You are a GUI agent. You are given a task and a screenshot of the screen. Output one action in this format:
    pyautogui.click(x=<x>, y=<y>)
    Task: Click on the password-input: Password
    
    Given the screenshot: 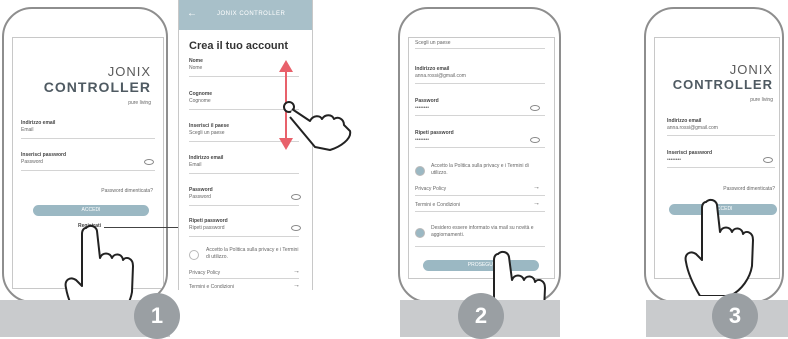 What is the action you would take?
    pyautogui.click(x=32, y=162)
    